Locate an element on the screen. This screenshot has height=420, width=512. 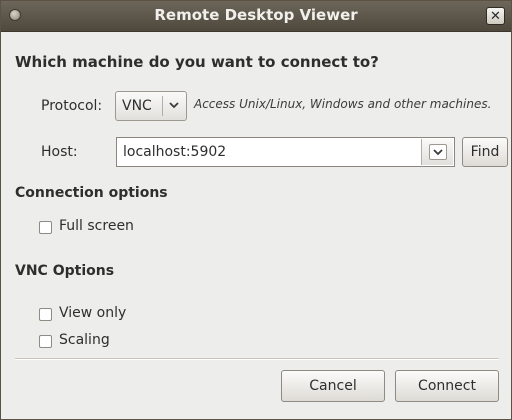
protocol-select-value: VNC is located at coordinates (137, 106).